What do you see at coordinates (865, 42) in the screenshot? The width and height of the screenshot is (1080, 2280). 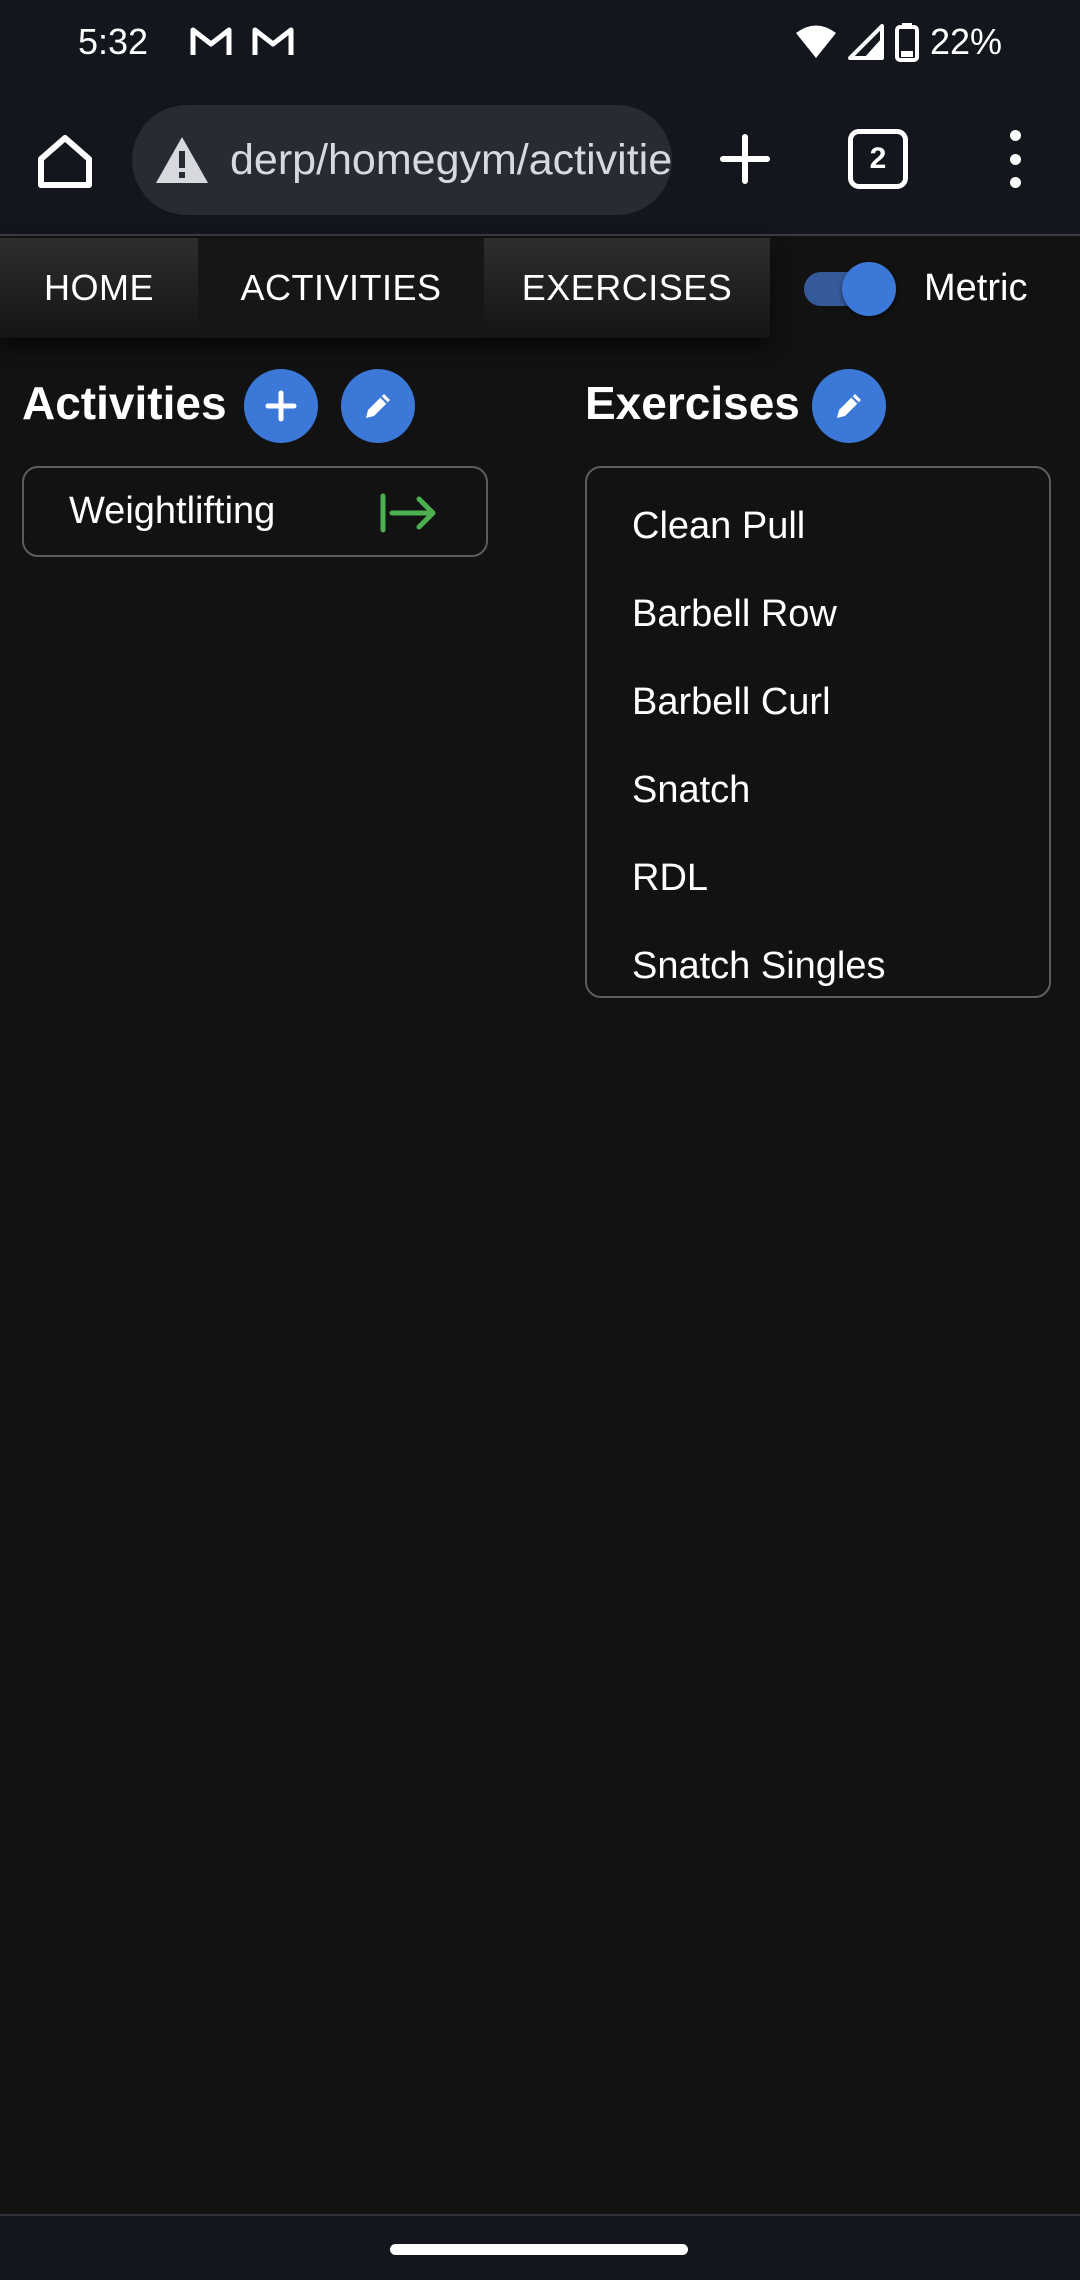 I see `signal-icon` at bounding box center [865, 42].